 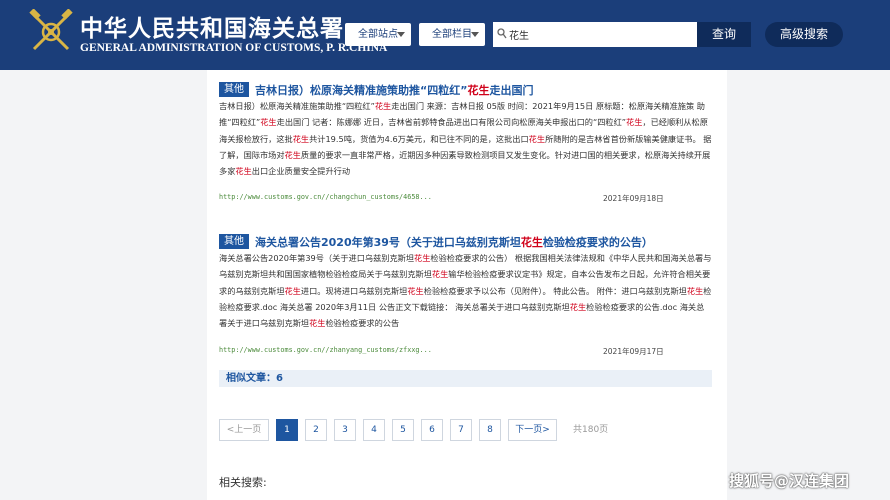 I want to click on site-select-value: 全部站点, so click(x=378, y=34).